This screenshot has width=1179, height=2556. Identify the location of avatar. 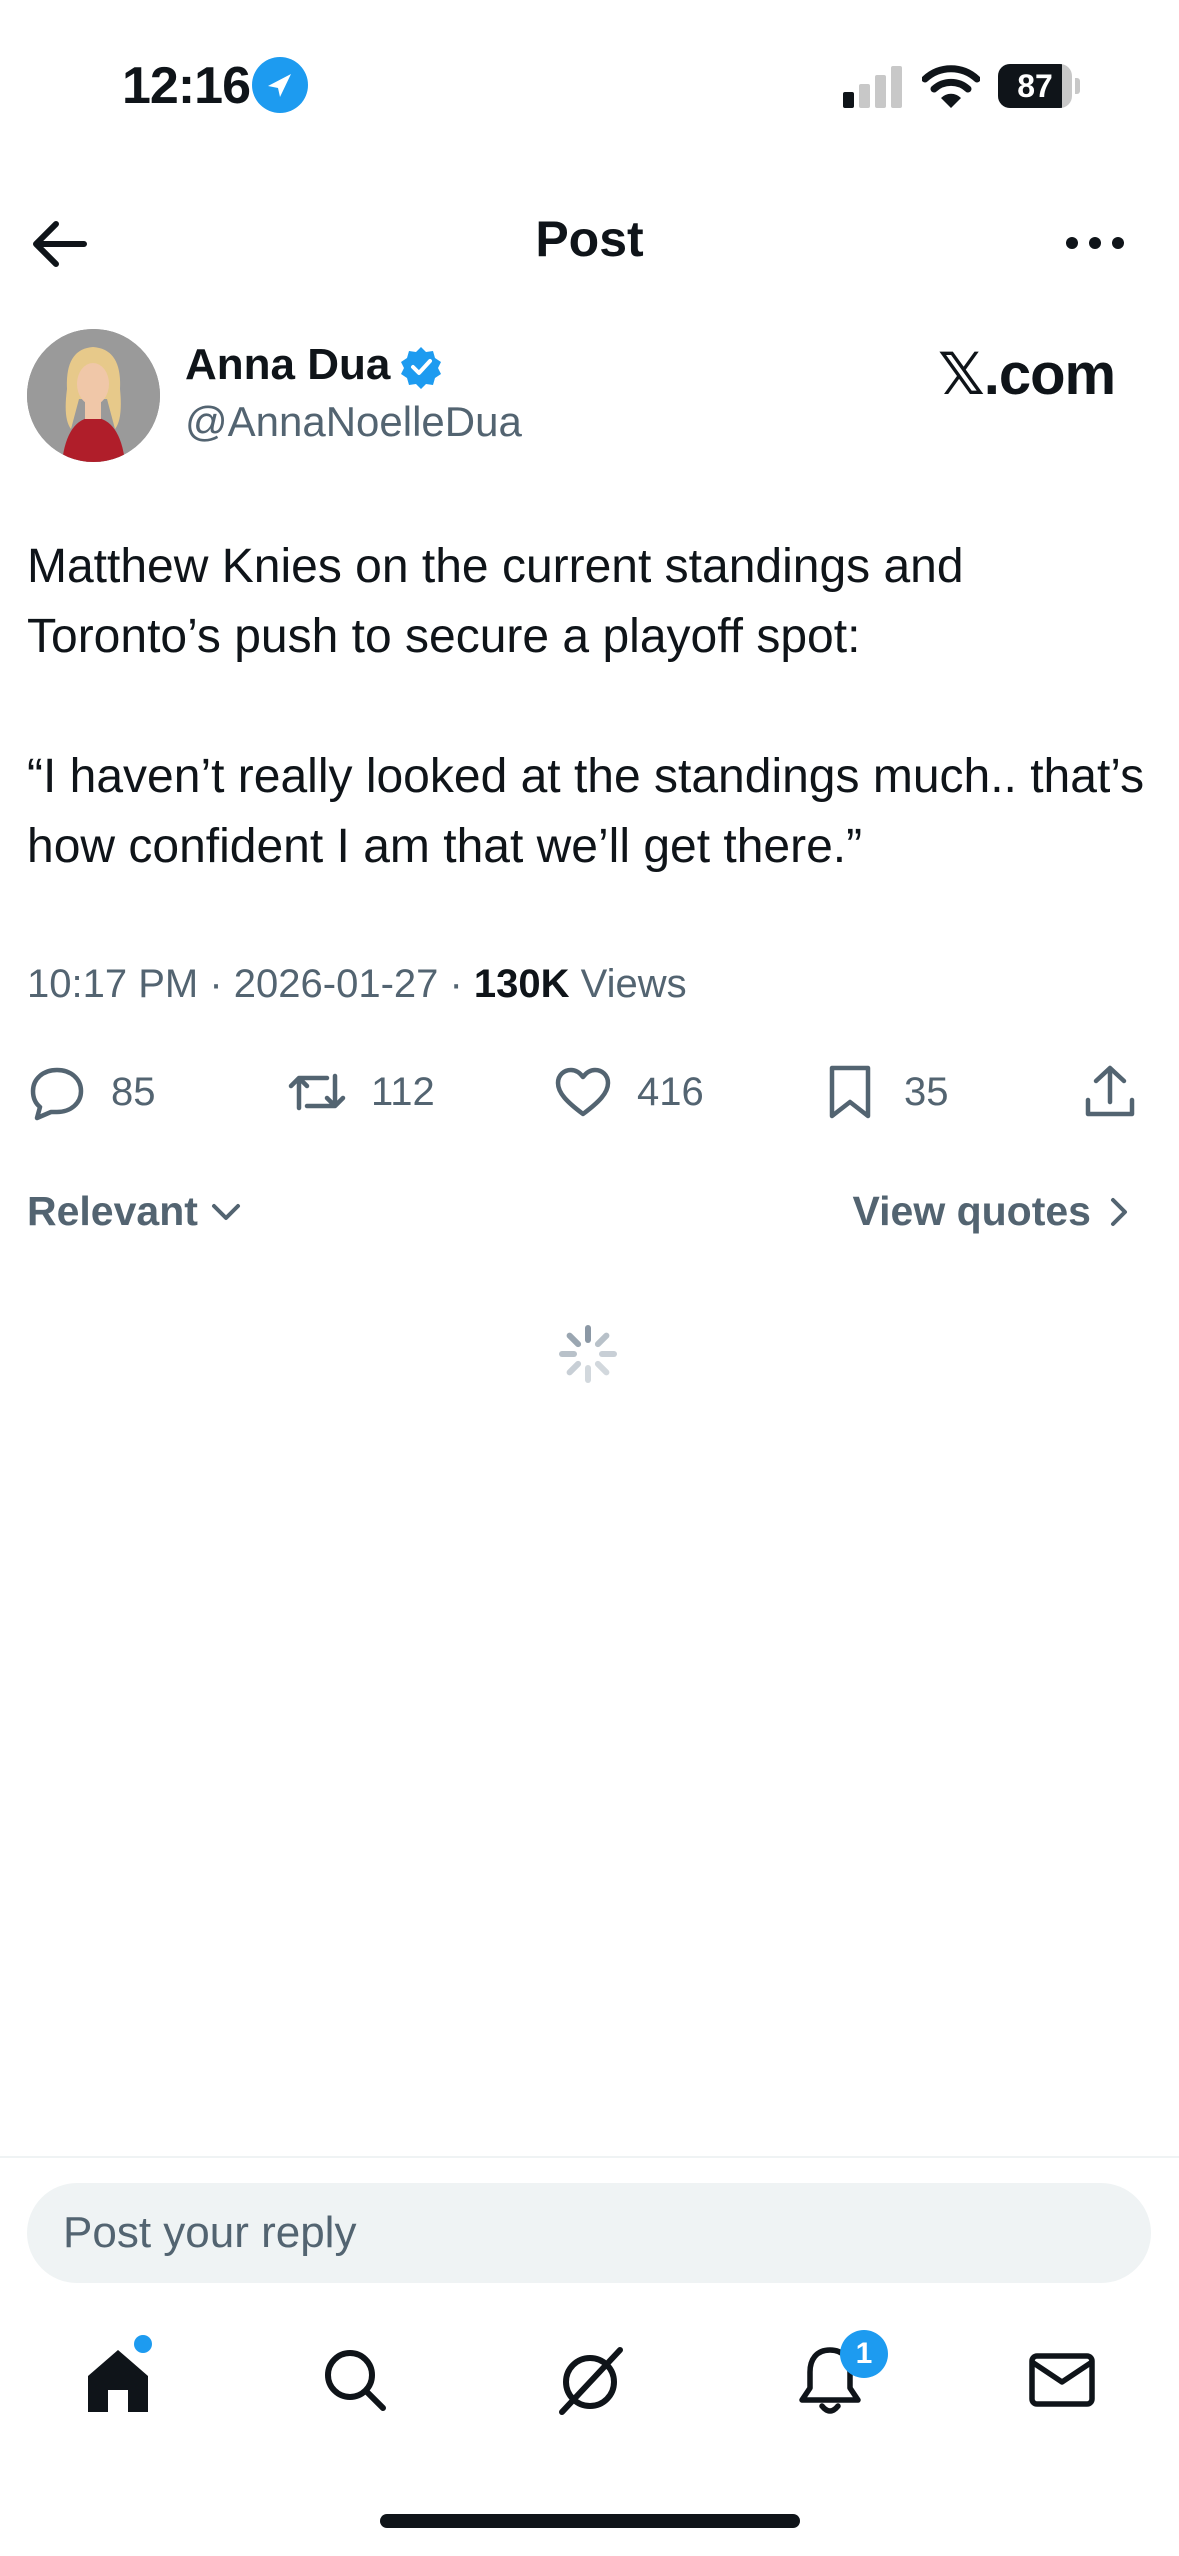
(93, 395).